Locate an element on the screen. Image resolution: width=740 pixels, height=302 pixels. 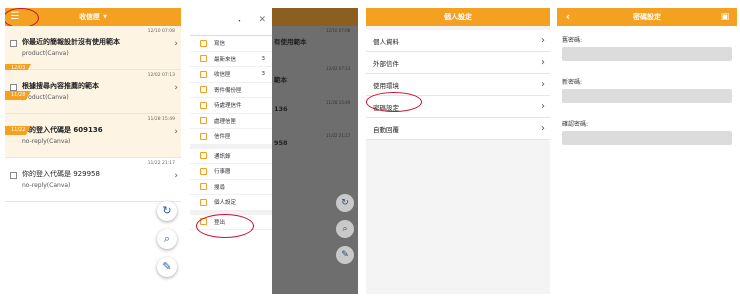
dimmed-time: 11/22 21:17 is located at coordinates (338, 135).